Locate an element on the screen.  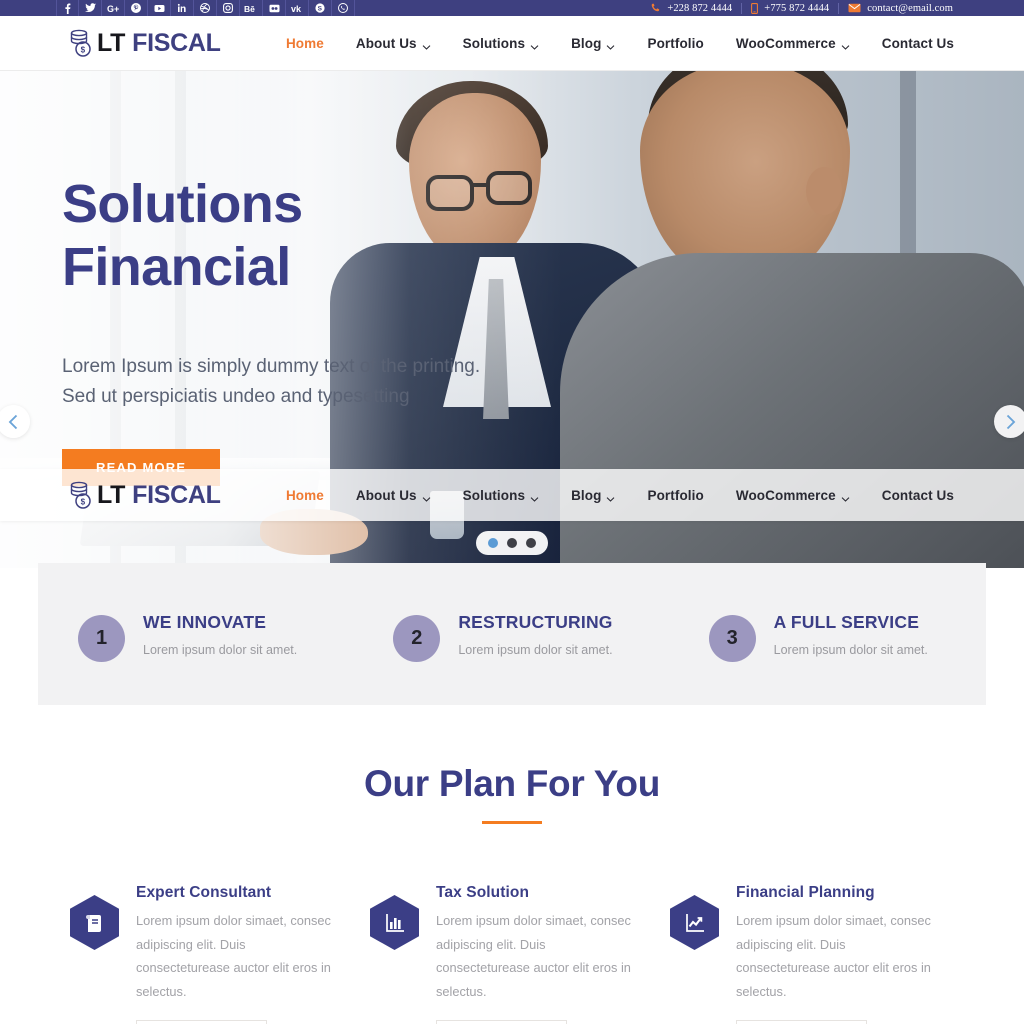
feature-number: 1 is located at coordinates (101, 638).